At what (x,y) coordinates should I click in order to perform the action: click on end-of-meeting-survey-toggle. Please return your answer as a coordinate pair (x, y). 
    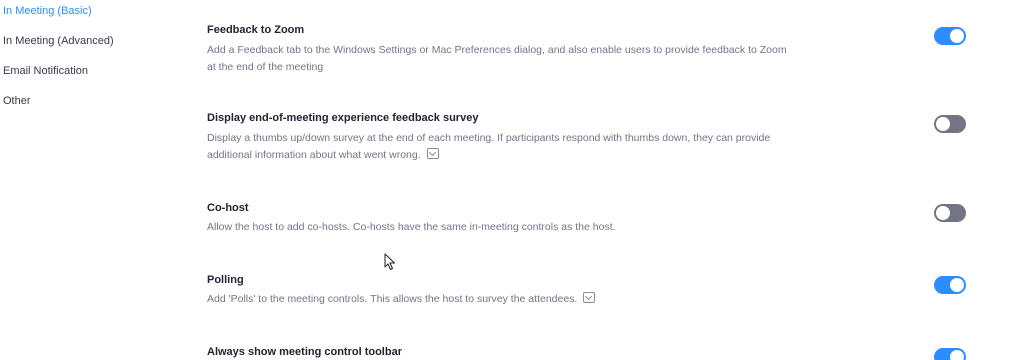
    Looking at the image, I should click on (950, 124).